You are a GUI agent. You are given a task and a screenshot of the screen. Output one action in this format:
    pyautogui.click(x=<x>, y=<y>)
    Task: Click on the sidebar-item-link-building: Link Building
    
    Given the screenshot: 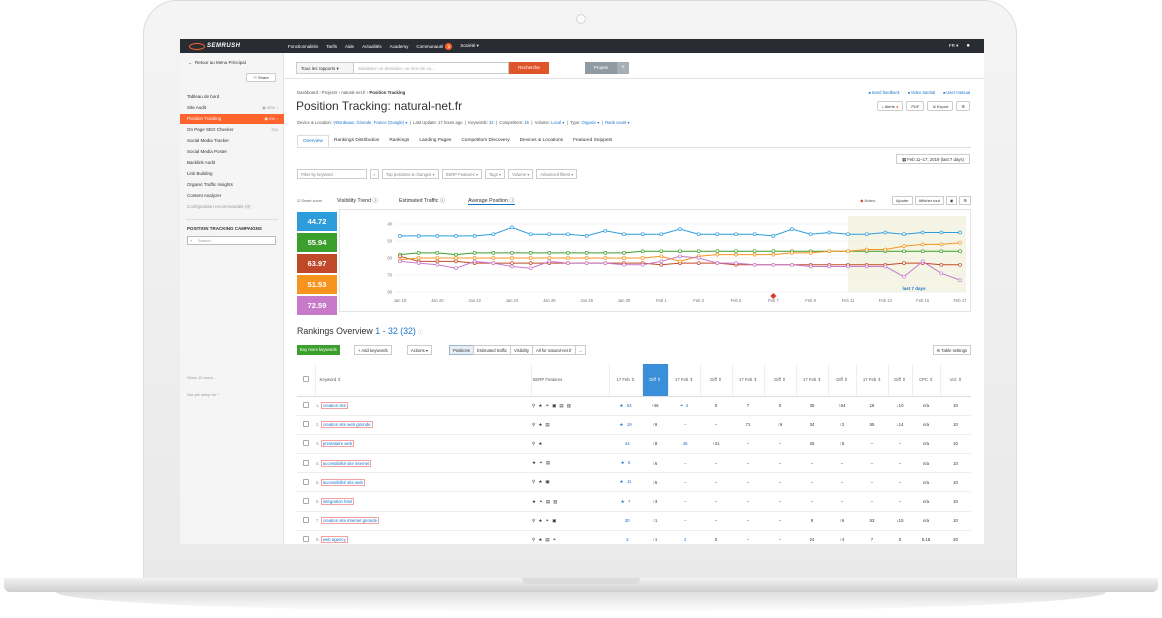 What is the action you would take?
    pyautogui.click(x=232, y=174)
    